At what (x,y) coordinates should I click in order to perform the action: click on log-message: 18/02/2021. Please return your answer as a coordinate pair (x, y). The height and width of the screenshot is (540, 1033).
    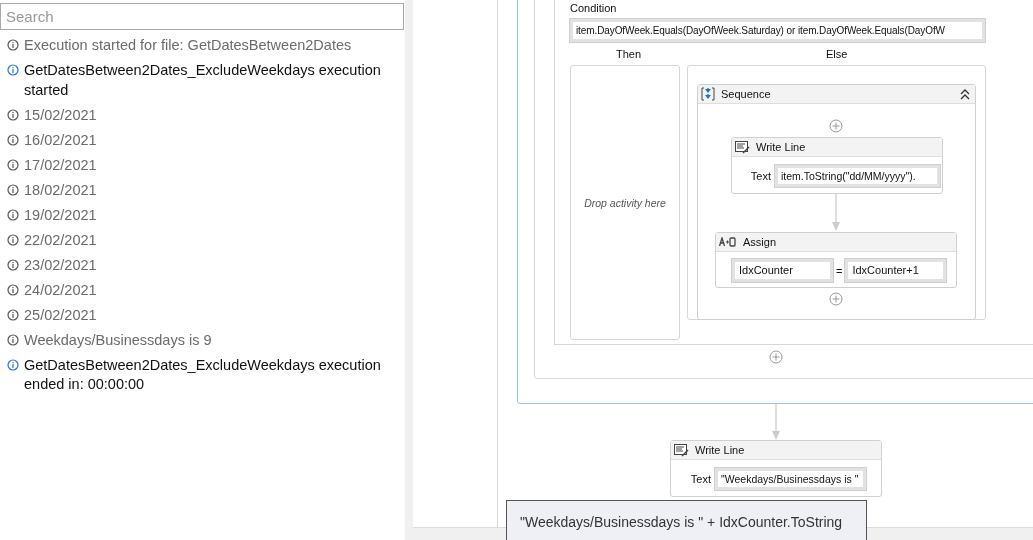
    Looking at the image, I should click on (61, 190).